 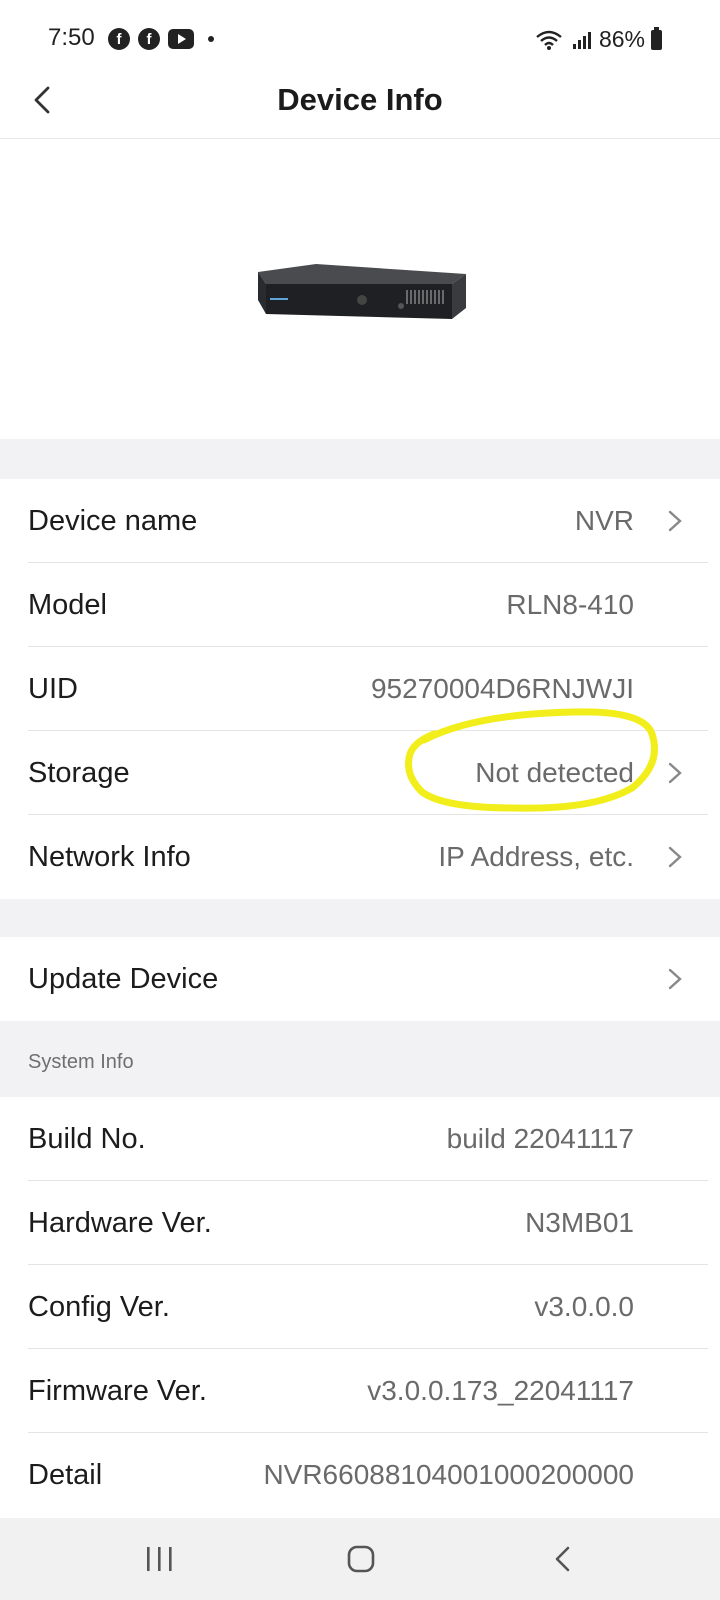 What do you see at coordinates (360, 521) in the screenshot?
I see `device-name-row: Device name NVR` at bounding box center [360, 521].